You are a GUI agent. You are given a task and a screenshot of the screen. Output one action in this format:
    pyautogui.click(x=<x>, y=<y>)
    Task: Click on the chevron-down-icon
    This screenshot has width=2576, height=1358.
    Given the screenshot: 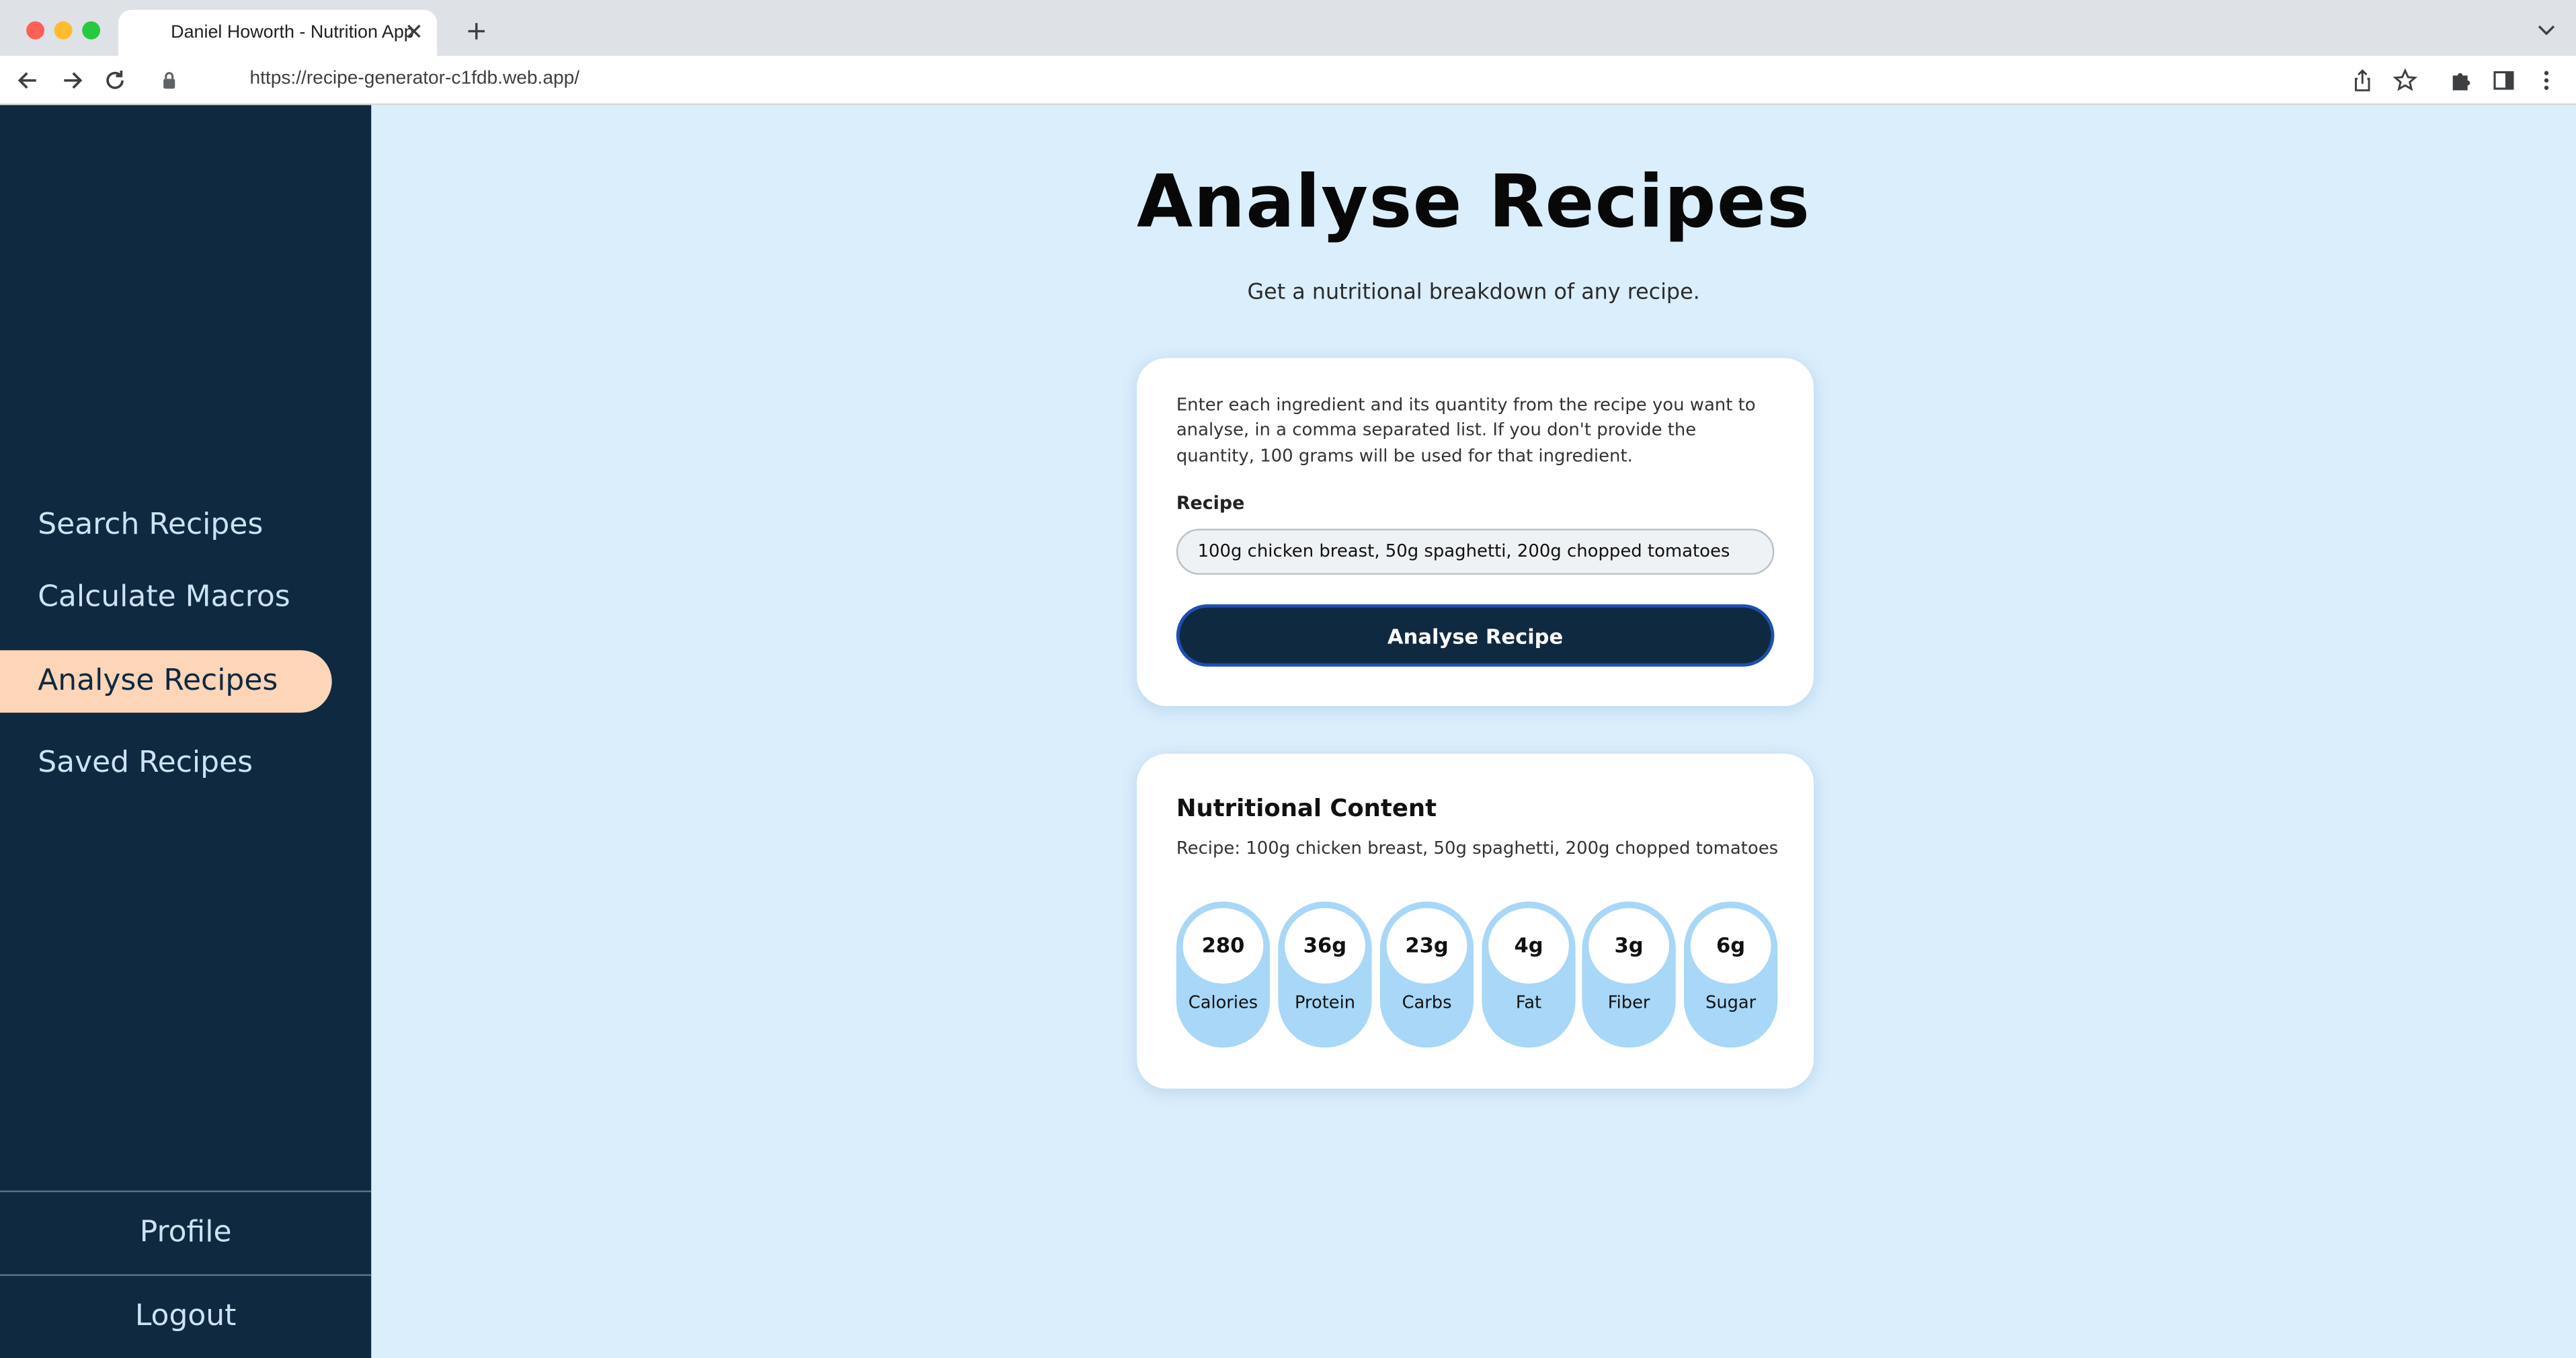 What is the action you would take?
    pyautogui.click(x=2546, y=30)
    